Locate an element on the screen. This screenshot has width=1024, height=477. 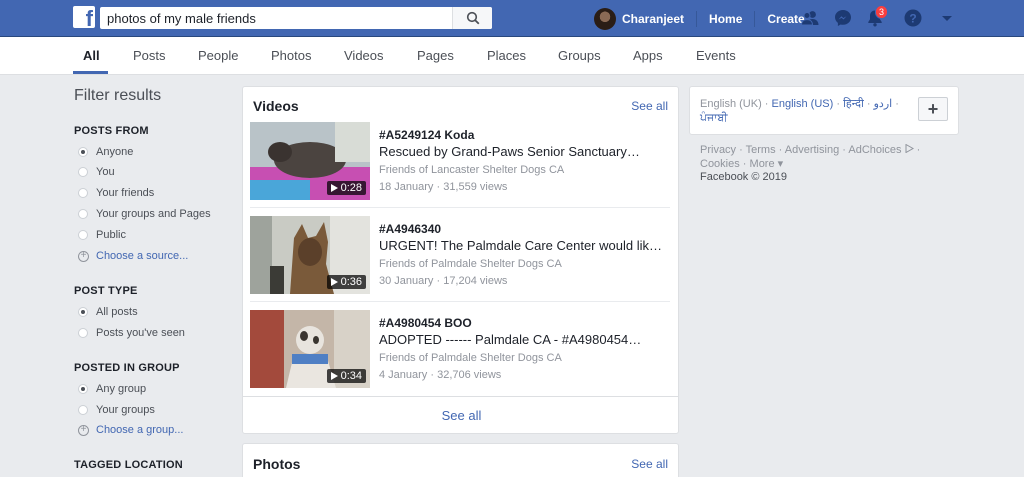
search-input is located at coordinates (276, 18).